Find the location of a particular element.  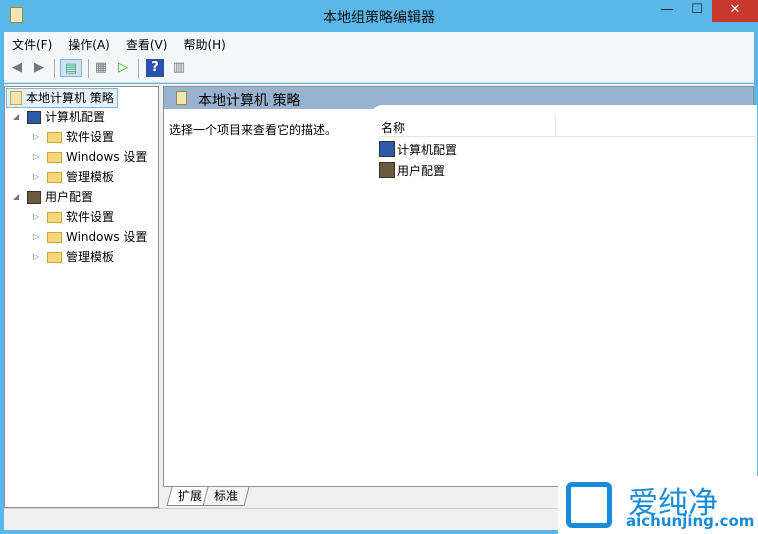

tab-label: 扩展 is located at coordinates (190, 496).